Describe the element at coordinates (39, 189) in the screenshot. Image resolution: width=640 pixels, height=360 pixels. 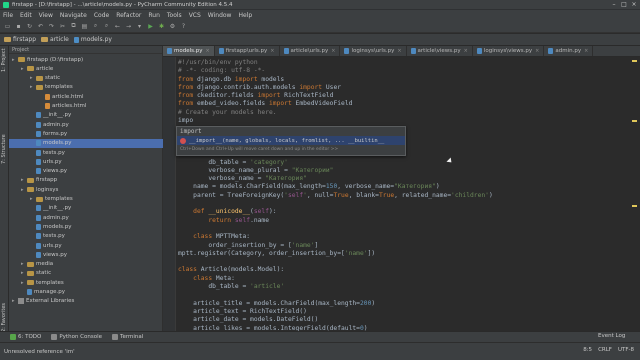
I see `tree-item: ▸ loginsys` at that location.